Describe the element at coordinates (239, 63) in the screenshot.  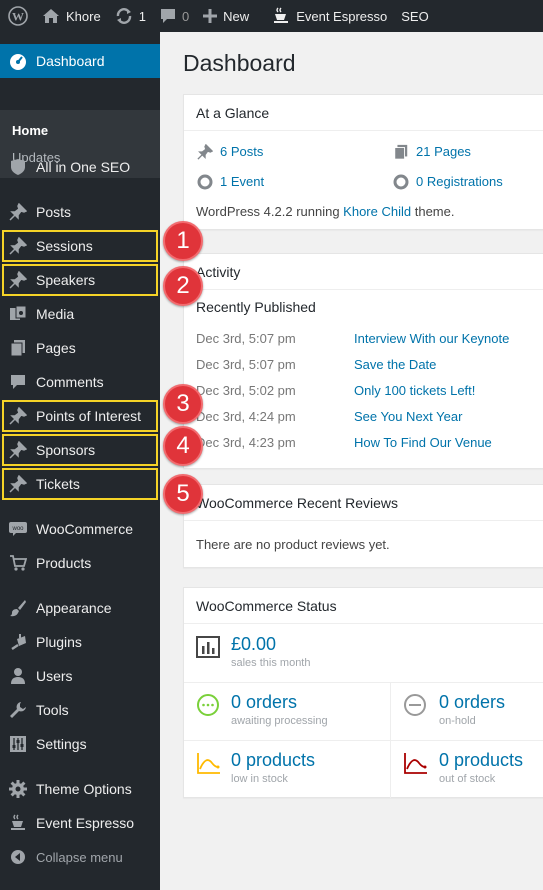
I see `page-title: Dashboard` at that location.